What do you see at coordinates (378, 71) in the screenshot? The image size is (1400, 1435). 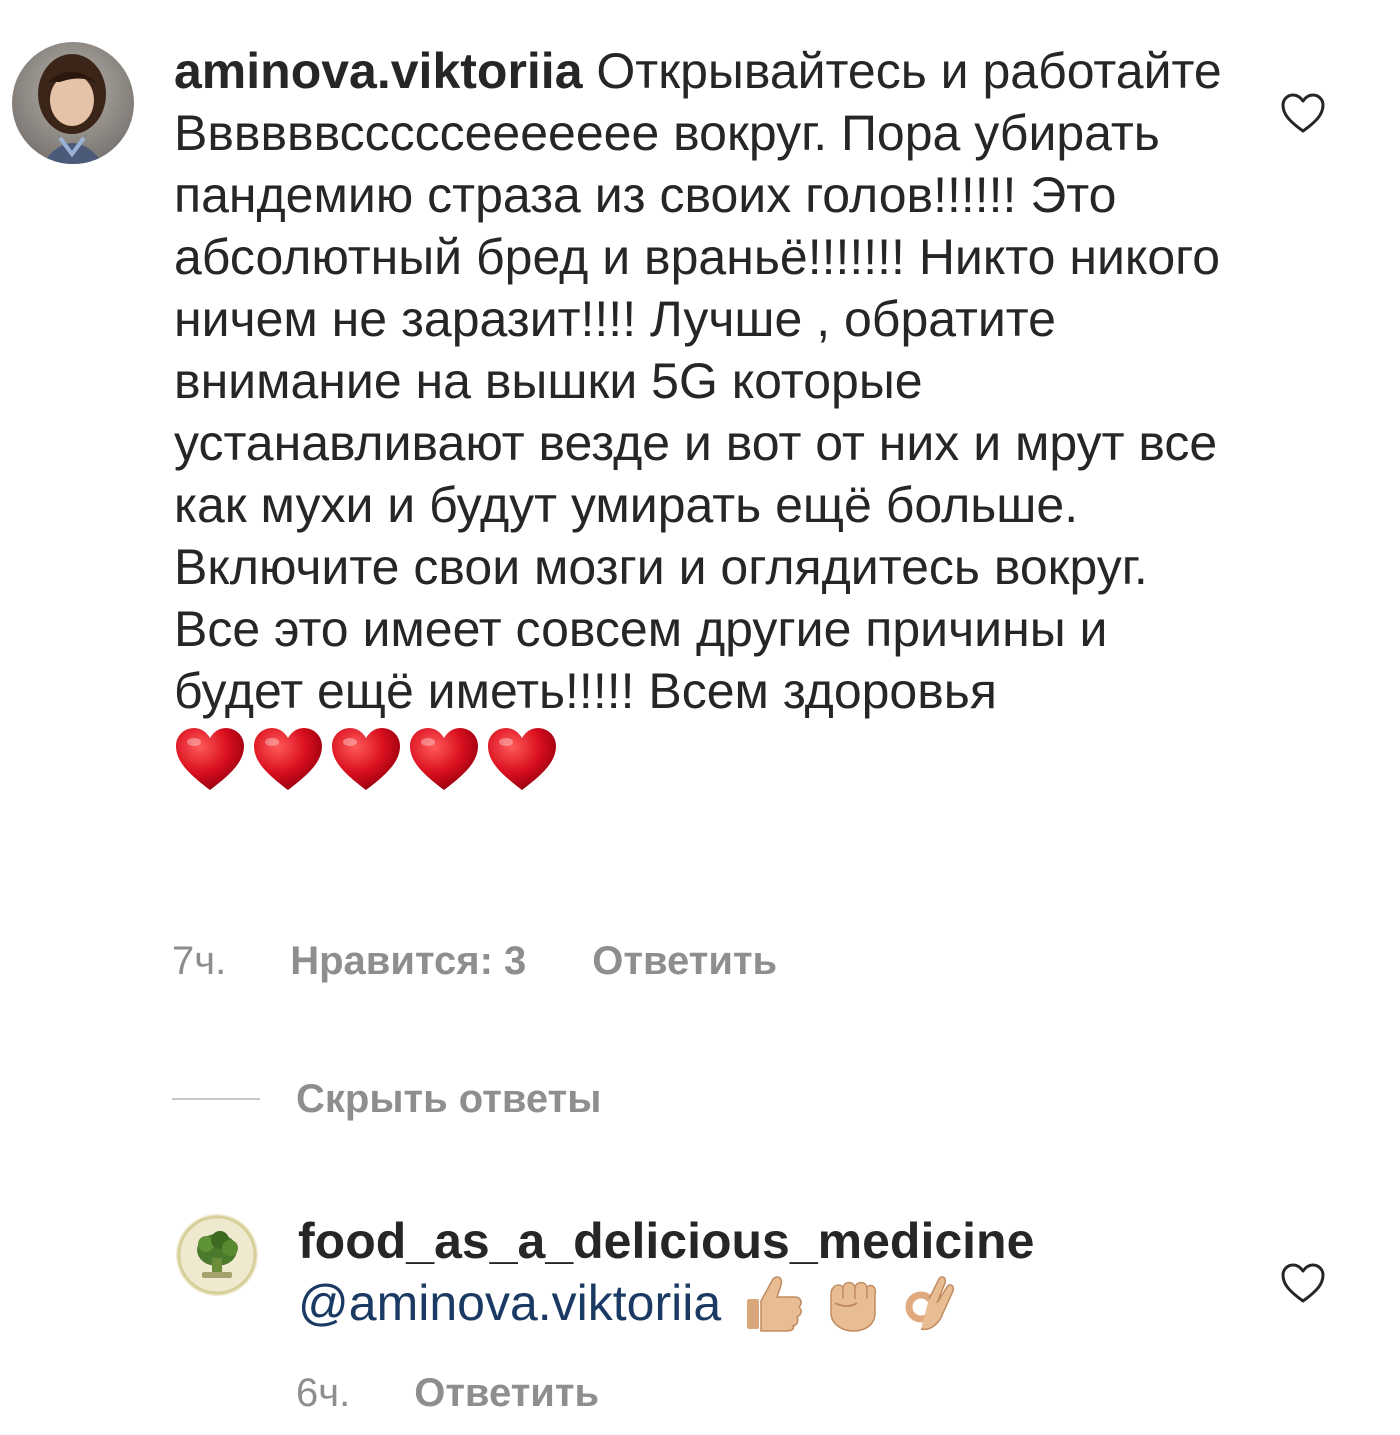 I see `comment-username: aminova.viktoriia` at bounding box center [378, 71].